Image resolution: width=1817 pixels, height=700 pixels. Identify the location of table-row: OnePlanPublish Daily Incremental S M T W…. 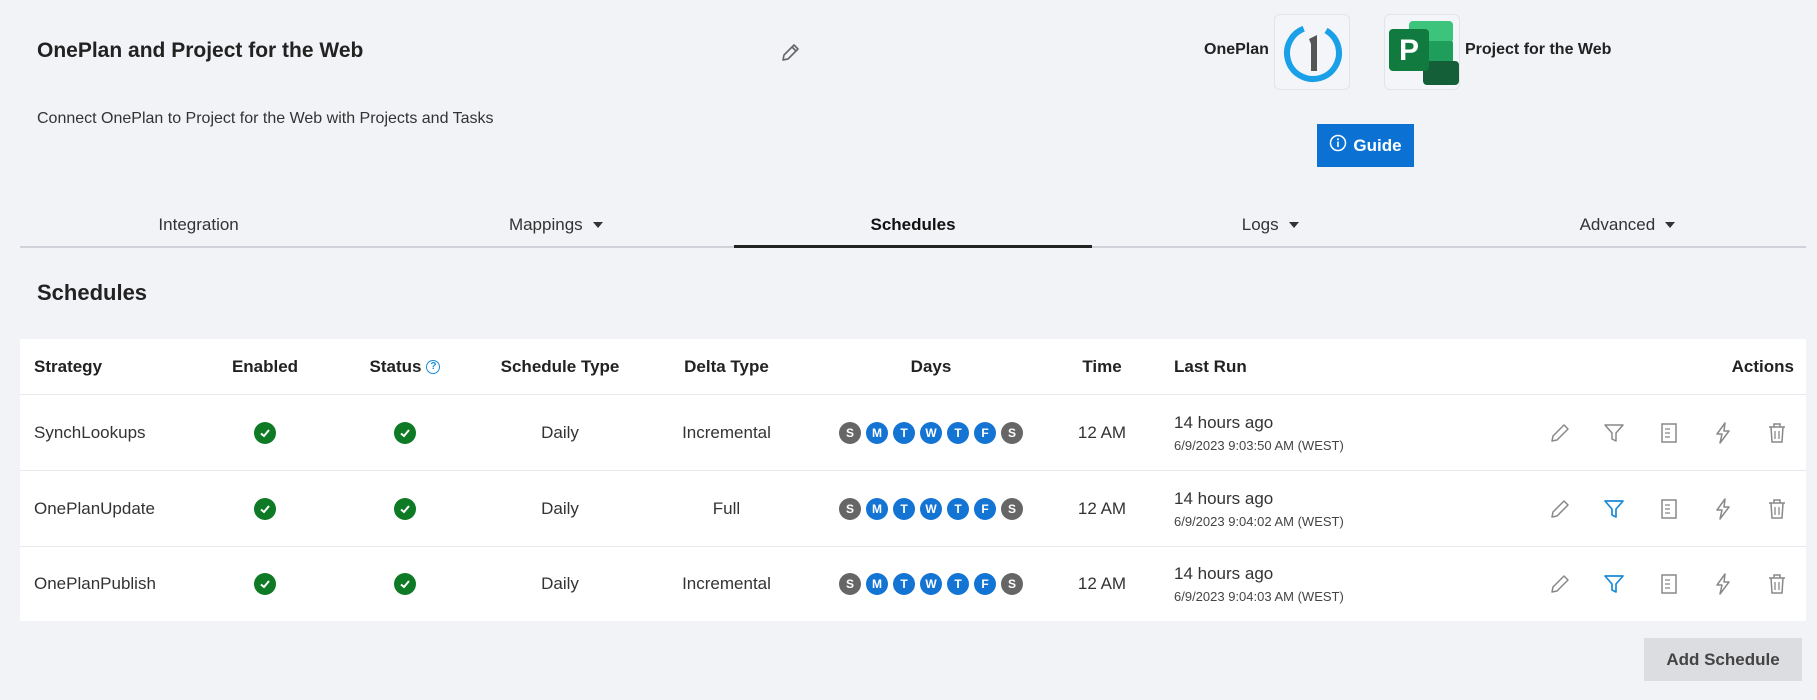
(913, 584).